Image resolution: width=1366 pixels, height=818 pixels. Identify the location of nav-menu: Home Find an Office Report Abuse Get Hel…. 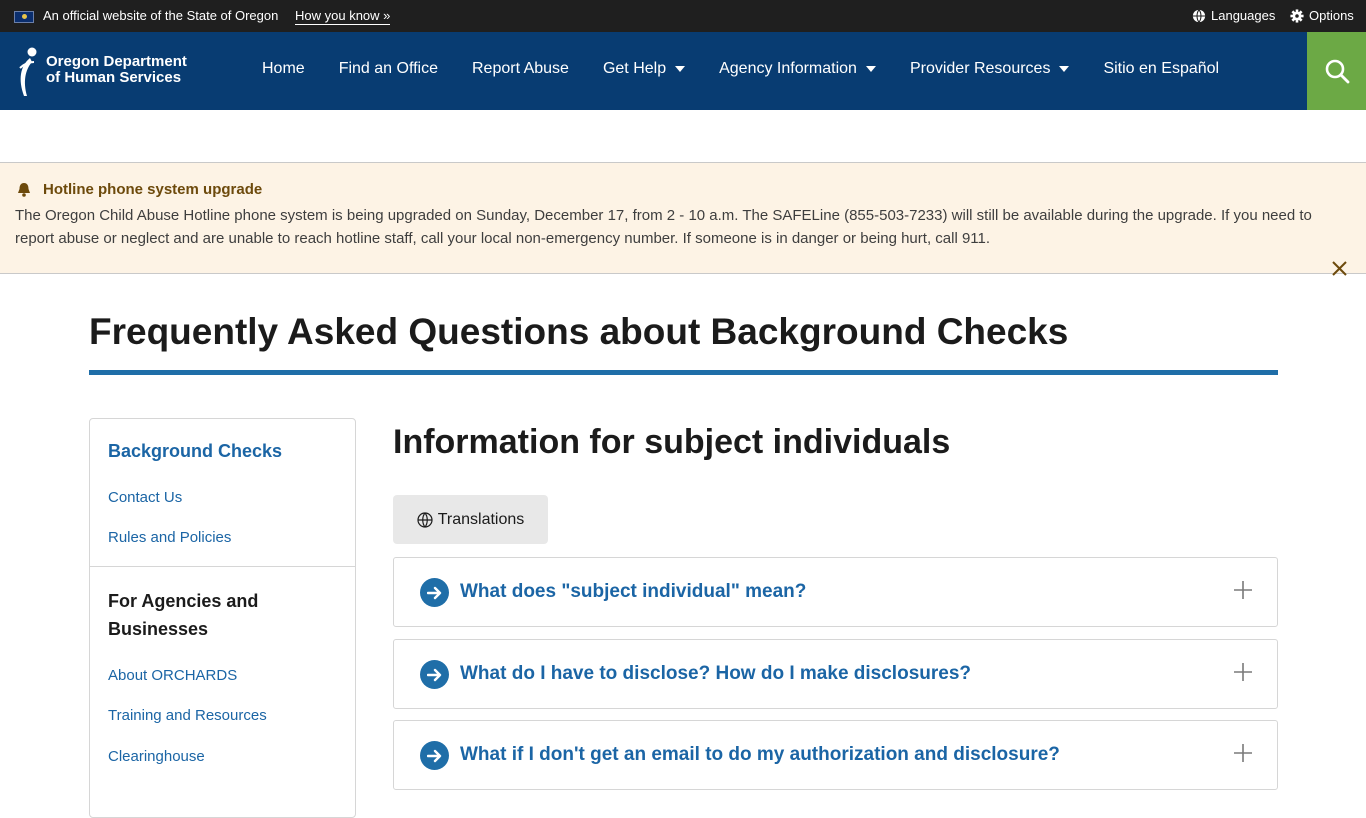
(757, 69).